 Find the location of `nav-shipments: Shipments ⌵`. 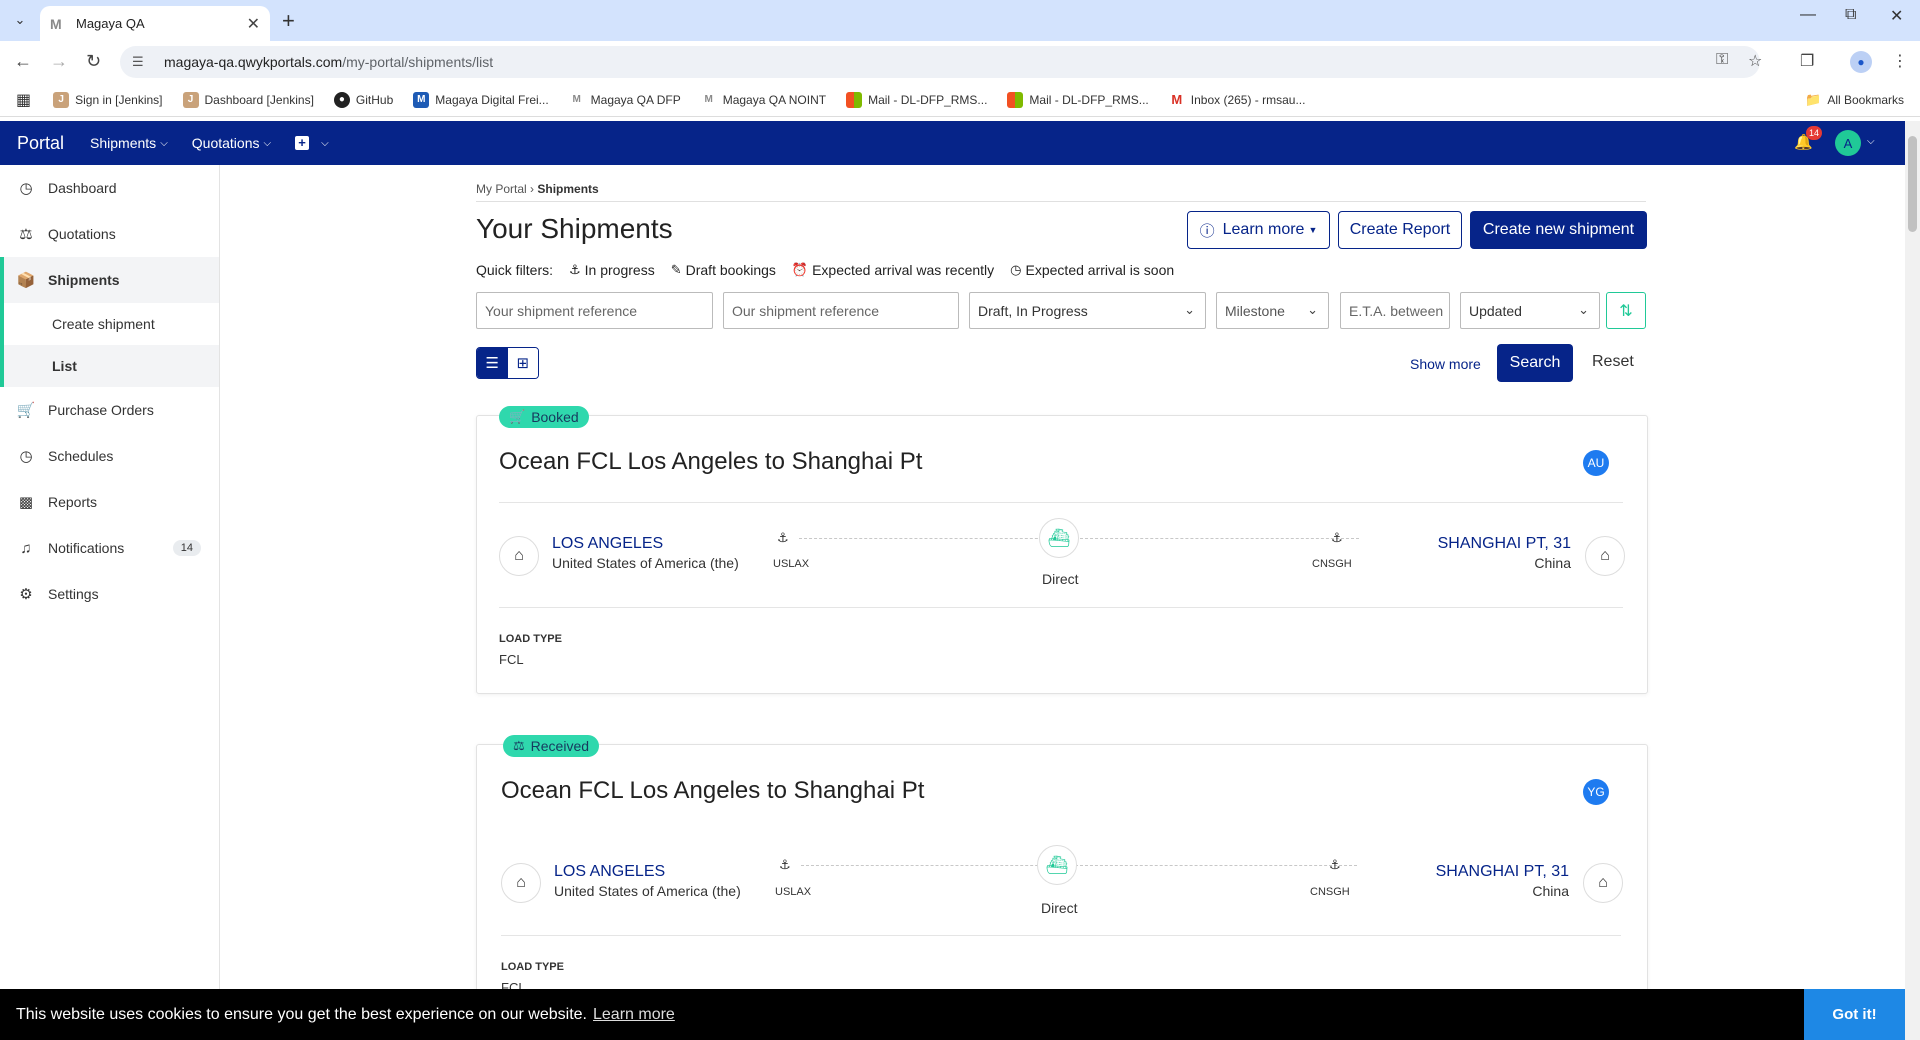

nav-shipments: Shipments ⌵ is located at coordinates (129, 143).